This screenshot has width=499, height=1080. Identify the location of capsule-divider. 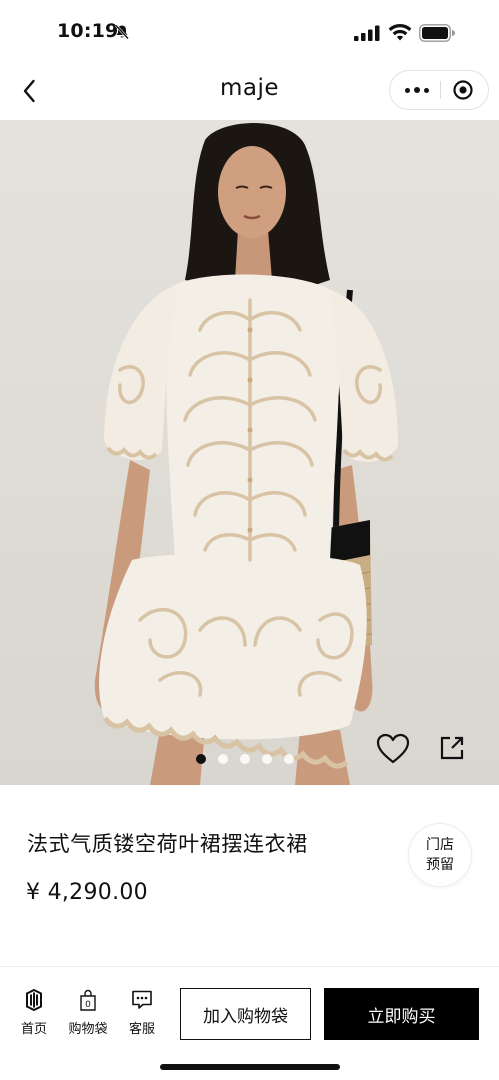
(440, 90).